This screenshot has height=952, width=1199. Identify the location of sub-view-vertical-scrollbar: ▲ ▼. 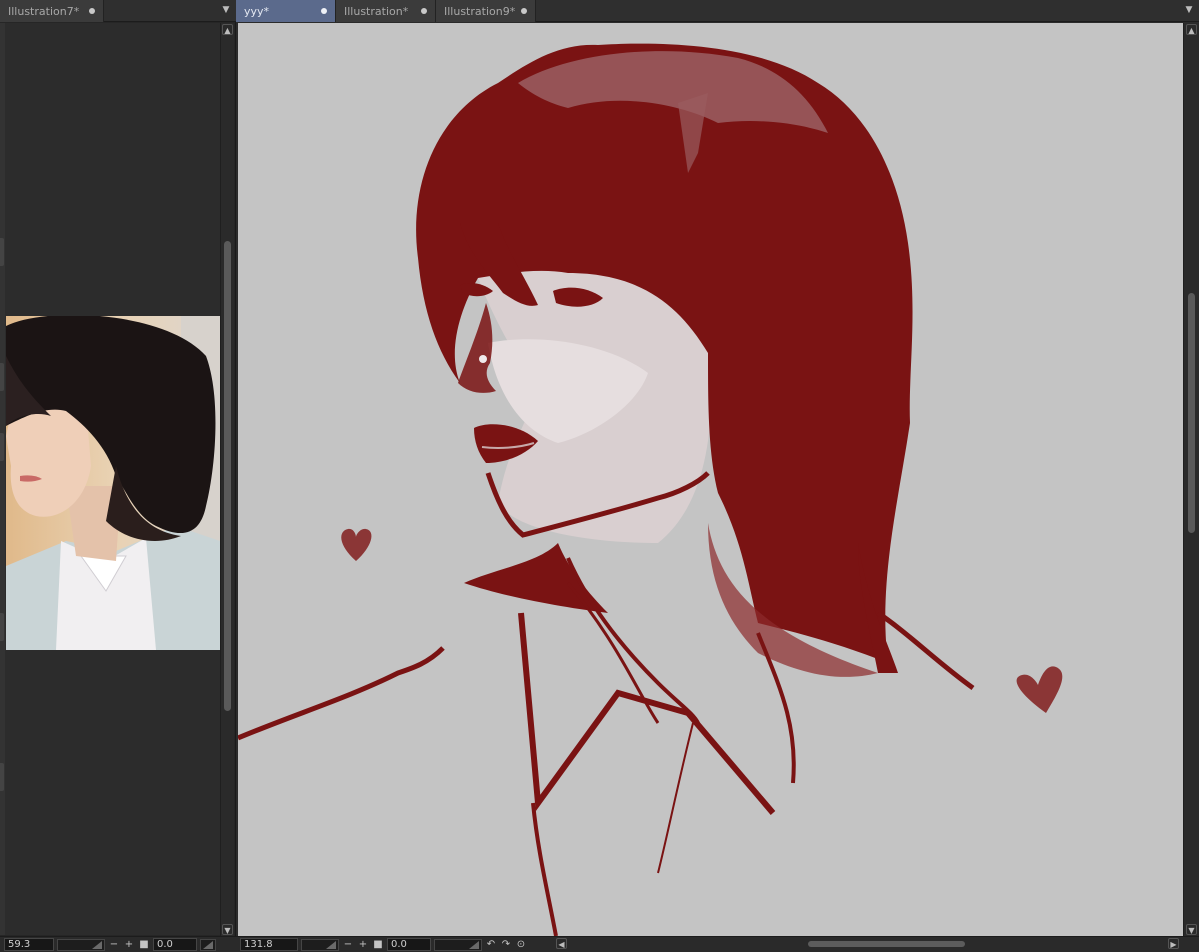
(227, 479).